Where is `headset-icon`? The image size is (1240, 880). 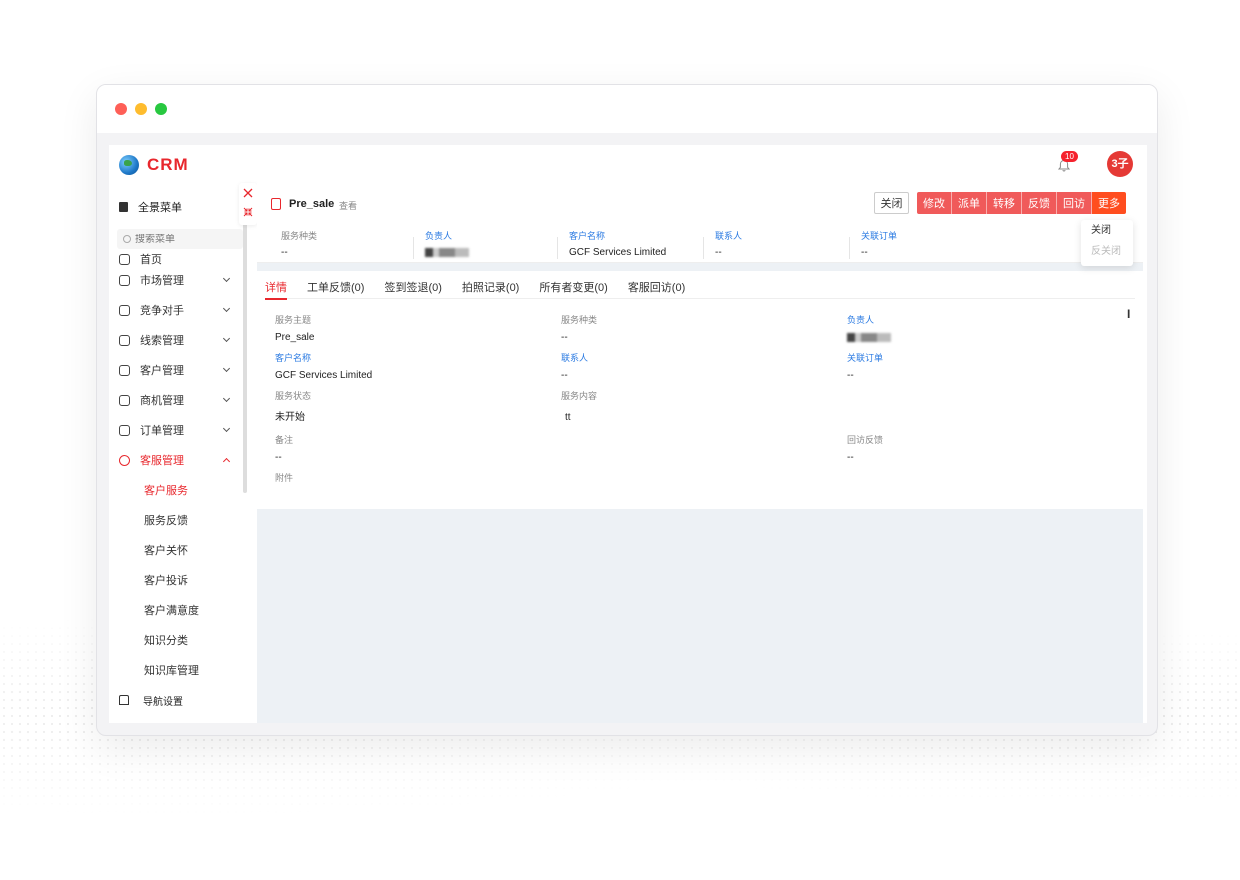
headset-icon is located at coordinates (124, 460).